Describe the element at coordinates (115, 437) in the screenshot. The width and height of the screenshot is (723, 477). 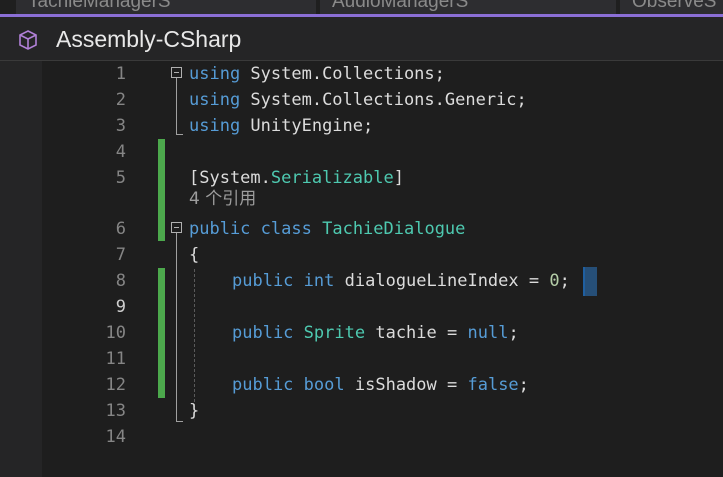
I see `line-number: 14` at that location.